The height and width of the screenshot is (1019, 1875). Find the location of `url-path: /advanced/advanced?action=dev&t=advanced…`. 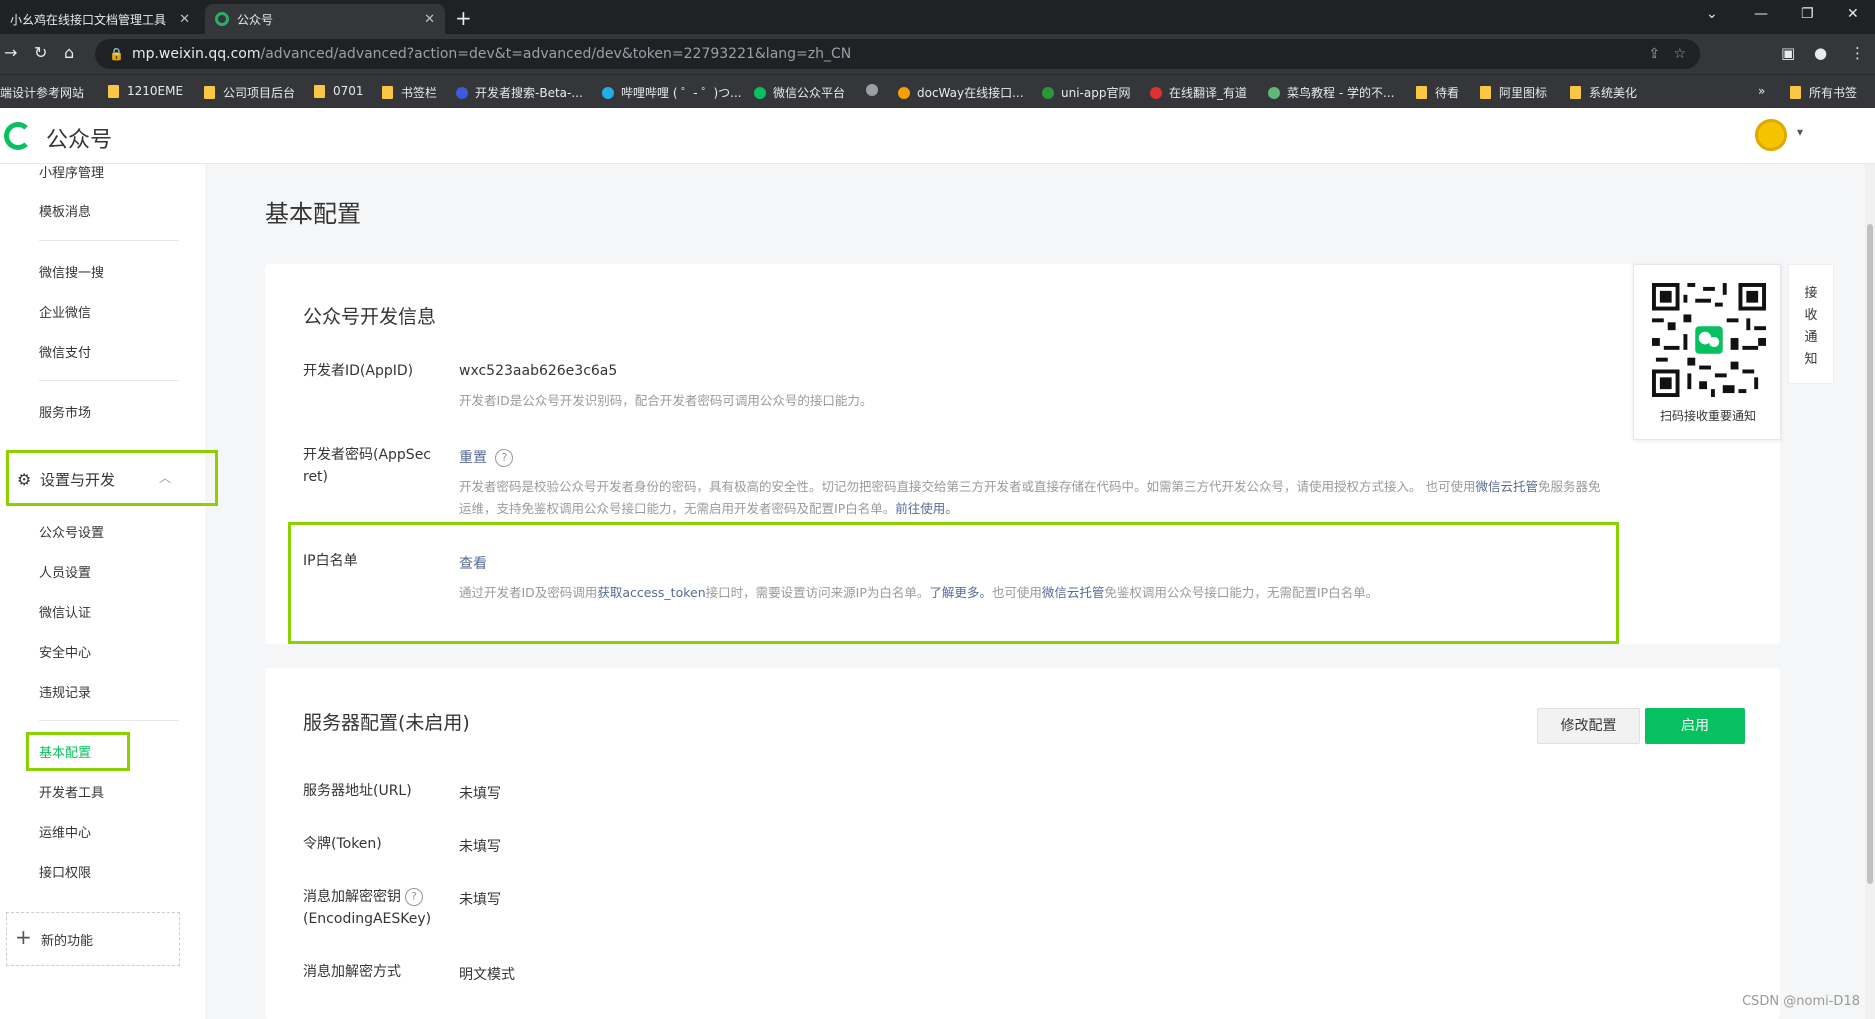

url-path: /advanced/advanced?action=dev&t=advanced… is located at coordinates (556, 54).